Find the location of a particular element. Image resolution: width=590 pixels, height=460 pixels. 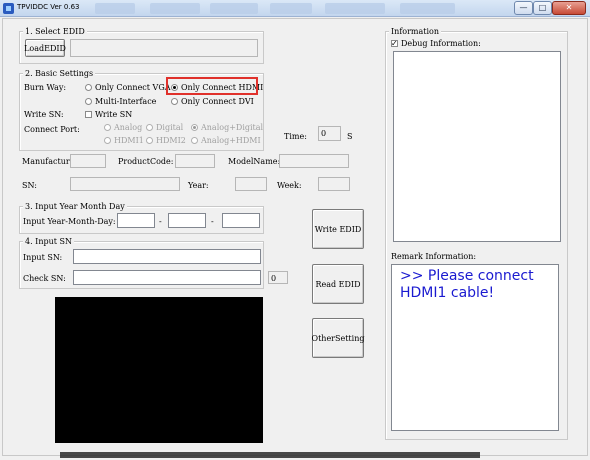

sn-field is located at coordinates (125, 184).